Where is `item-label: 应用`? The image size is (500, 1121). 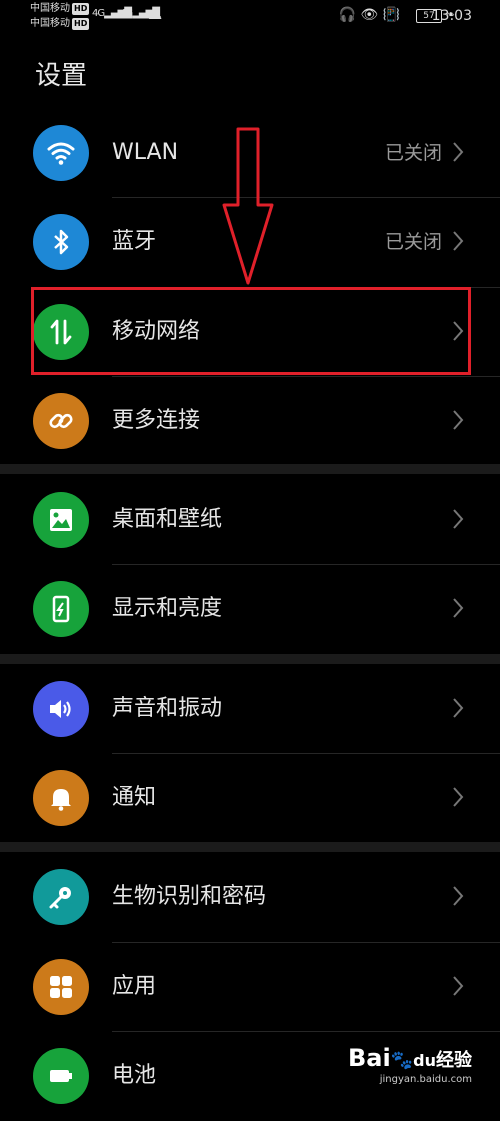 item-label: 应用 is located at coordinates (134, 986).